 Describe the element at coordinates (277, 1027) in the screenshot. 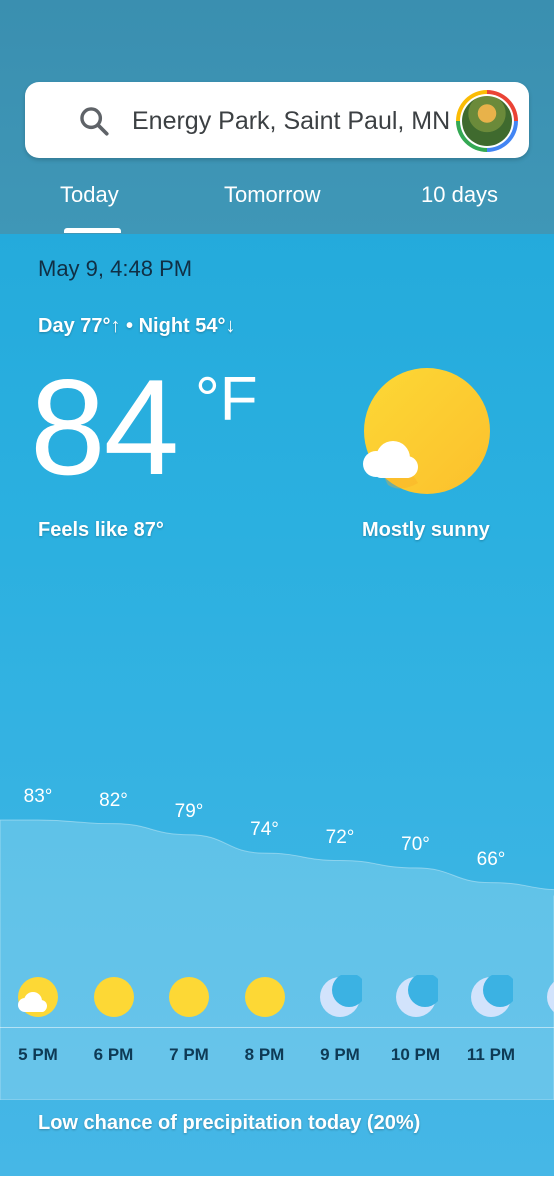

I see `hourly-divider` at that location.